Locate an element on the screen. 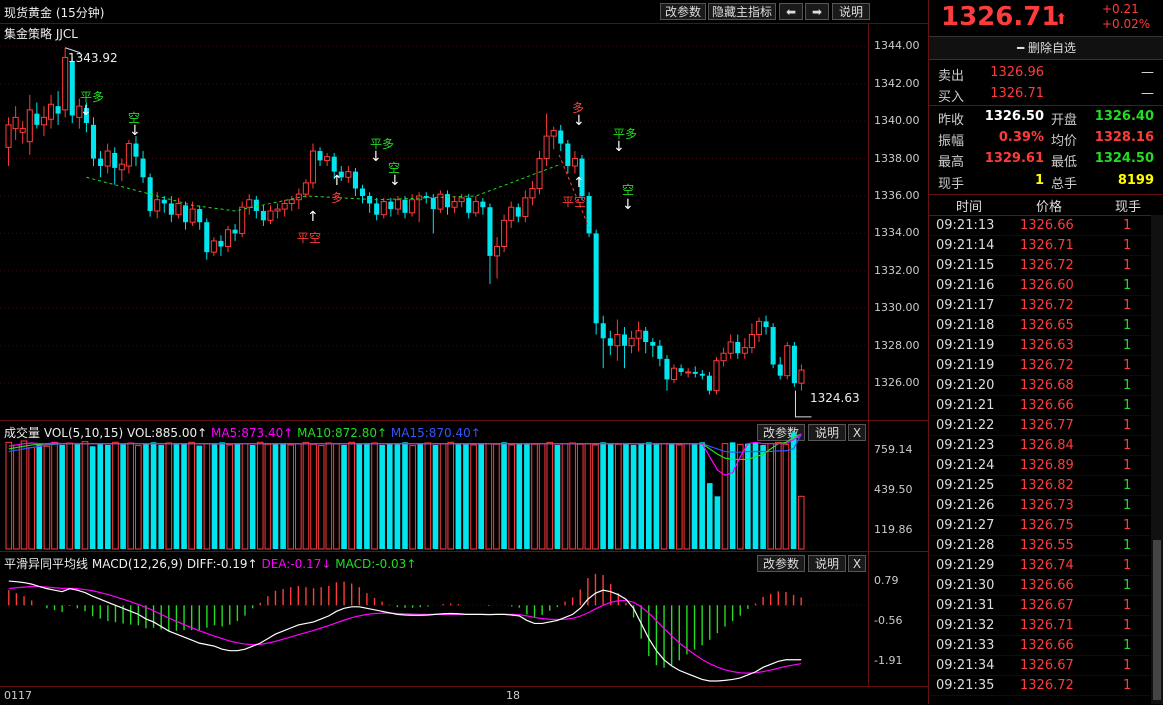 The width and height of the screenshot is (1163, 705). arrow-down-3: ↓ is located at coordinates (376, 157).